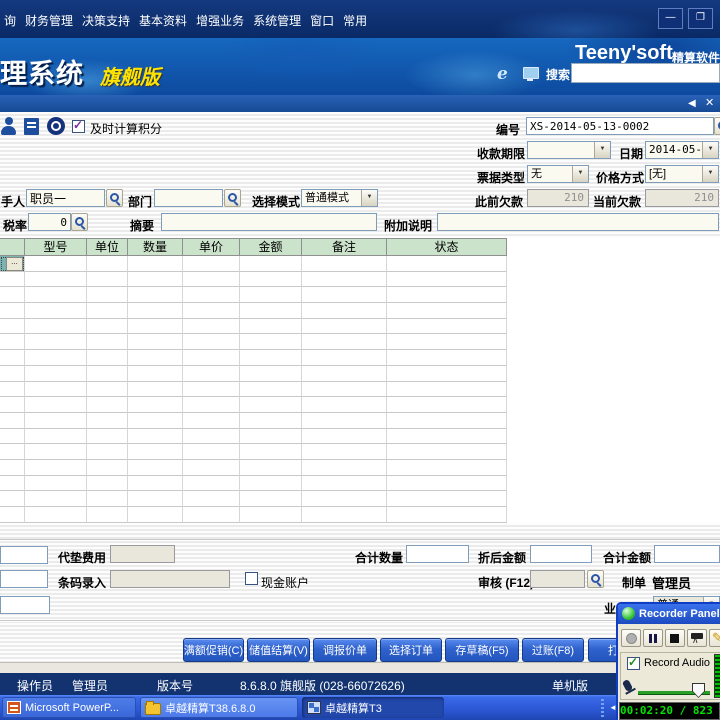 This screenshot has height=720, width=720. What do you see at coordinates (631, 638) in the screenshot?
I see `record-button` at bounding box center [631, 638].